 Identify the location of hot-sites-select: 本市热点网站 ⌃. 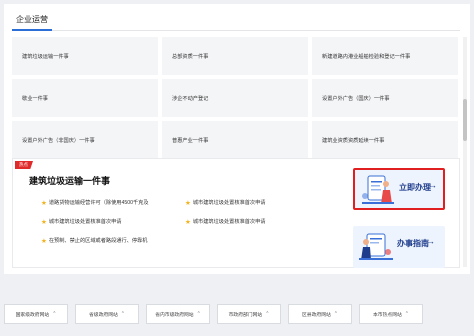
(391, 314).